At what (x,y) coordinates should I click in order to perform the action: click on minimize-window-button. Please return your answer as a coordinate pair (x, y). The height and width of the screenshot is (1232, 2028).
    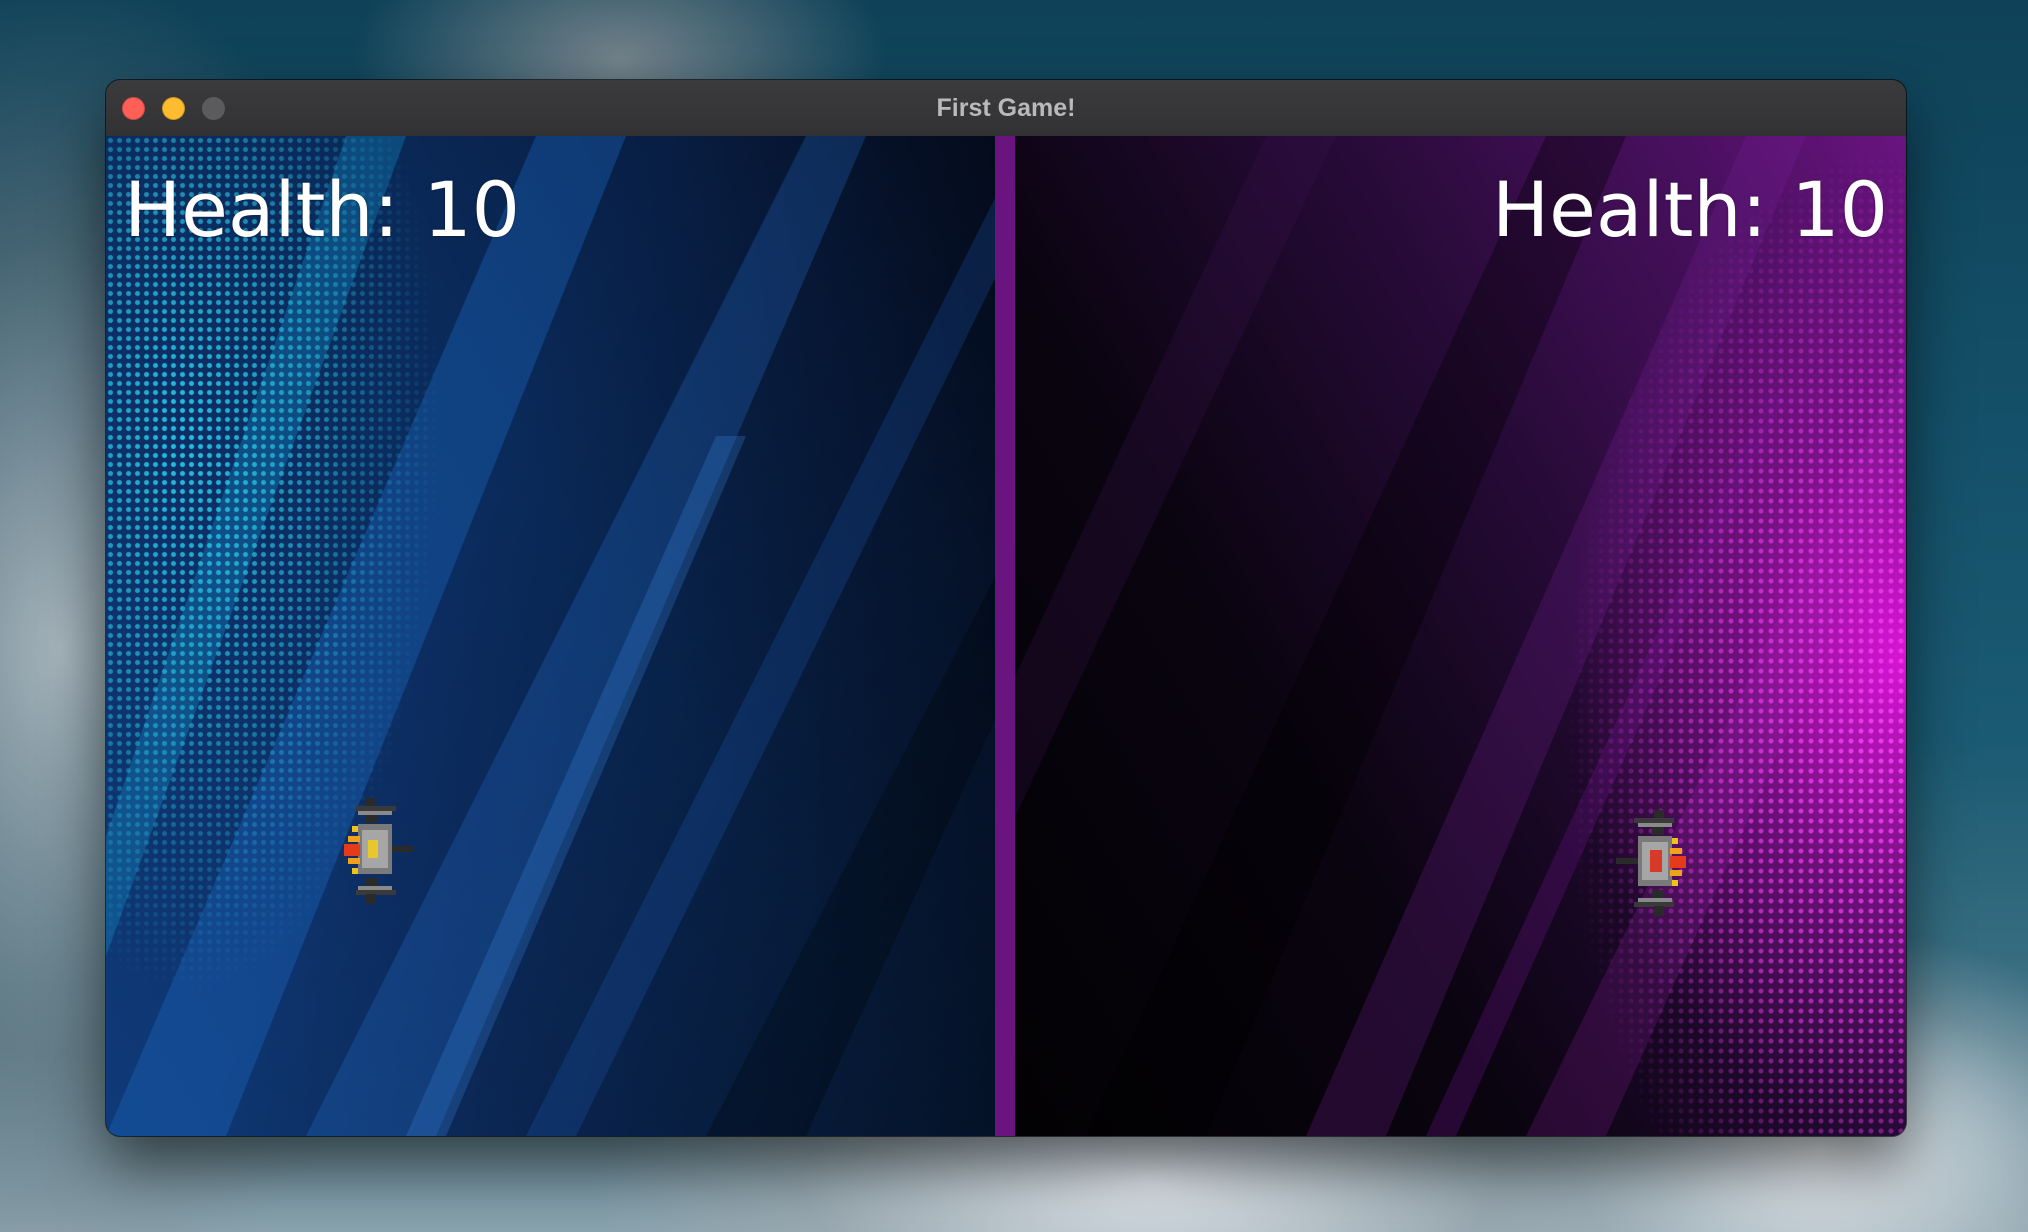
    Looking at the image, I should click on (173, 108).